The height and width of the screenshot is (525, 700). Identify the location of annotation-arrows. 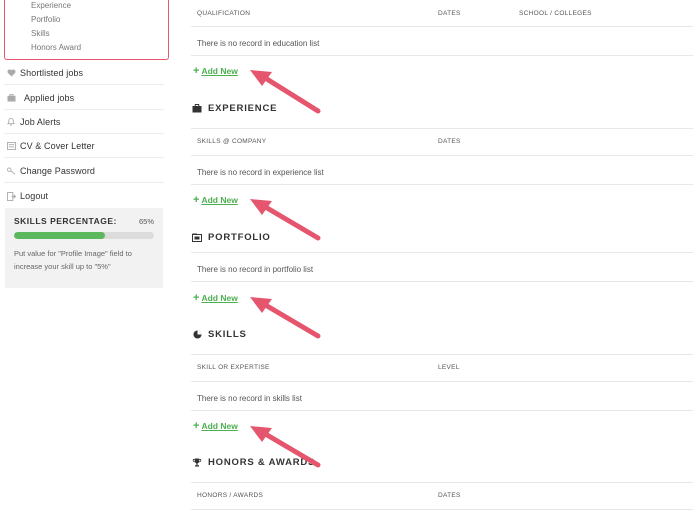
(285, 269).